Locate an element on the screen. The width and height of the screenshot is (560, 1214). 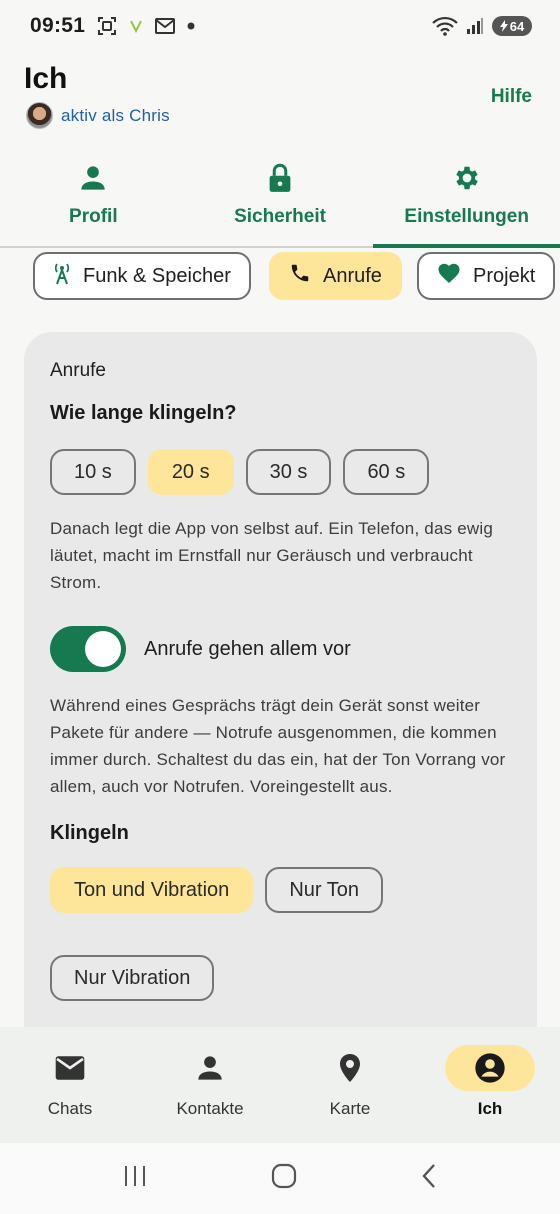
lock-icon is located at coordinates (280, 178).